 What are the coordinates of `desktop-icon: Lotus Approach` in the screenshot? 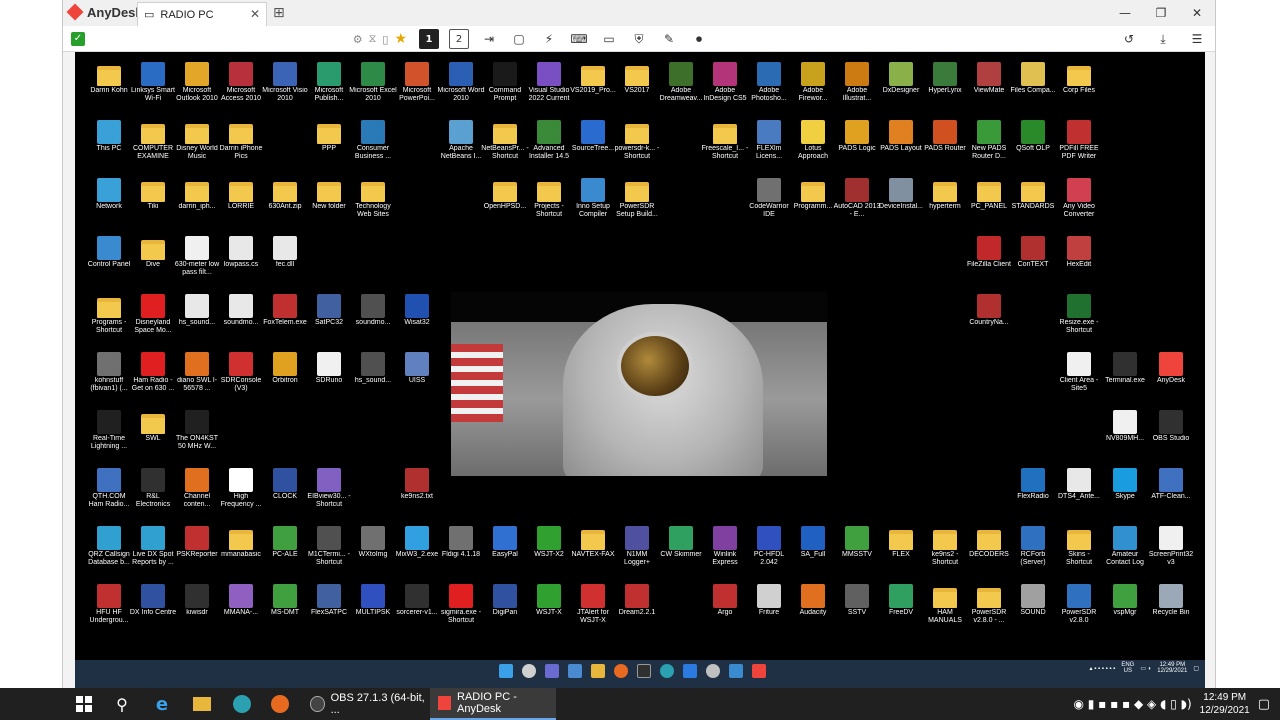 It's located at (813, 139).